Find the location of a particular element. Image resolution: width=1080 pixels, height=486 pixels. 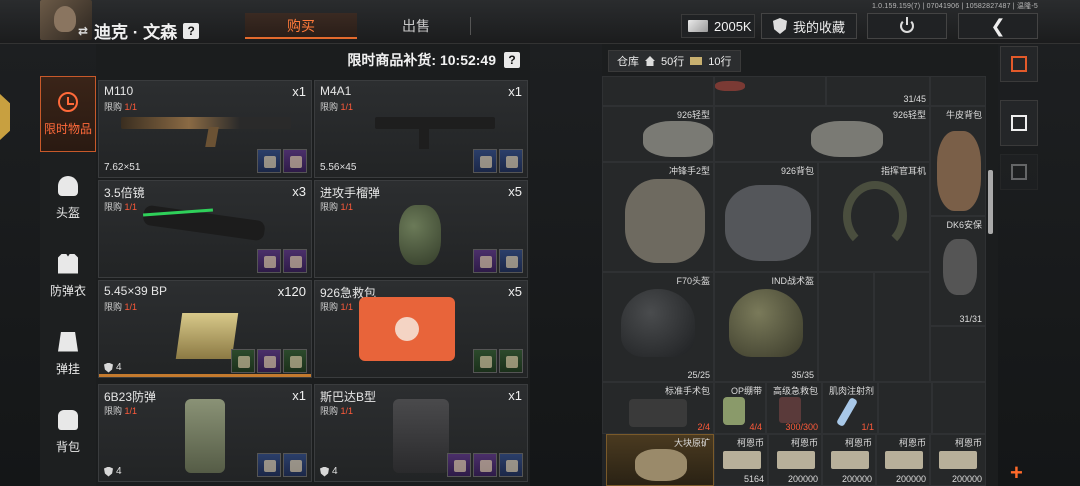

backpack-icon is located at coordinates (68, 419).